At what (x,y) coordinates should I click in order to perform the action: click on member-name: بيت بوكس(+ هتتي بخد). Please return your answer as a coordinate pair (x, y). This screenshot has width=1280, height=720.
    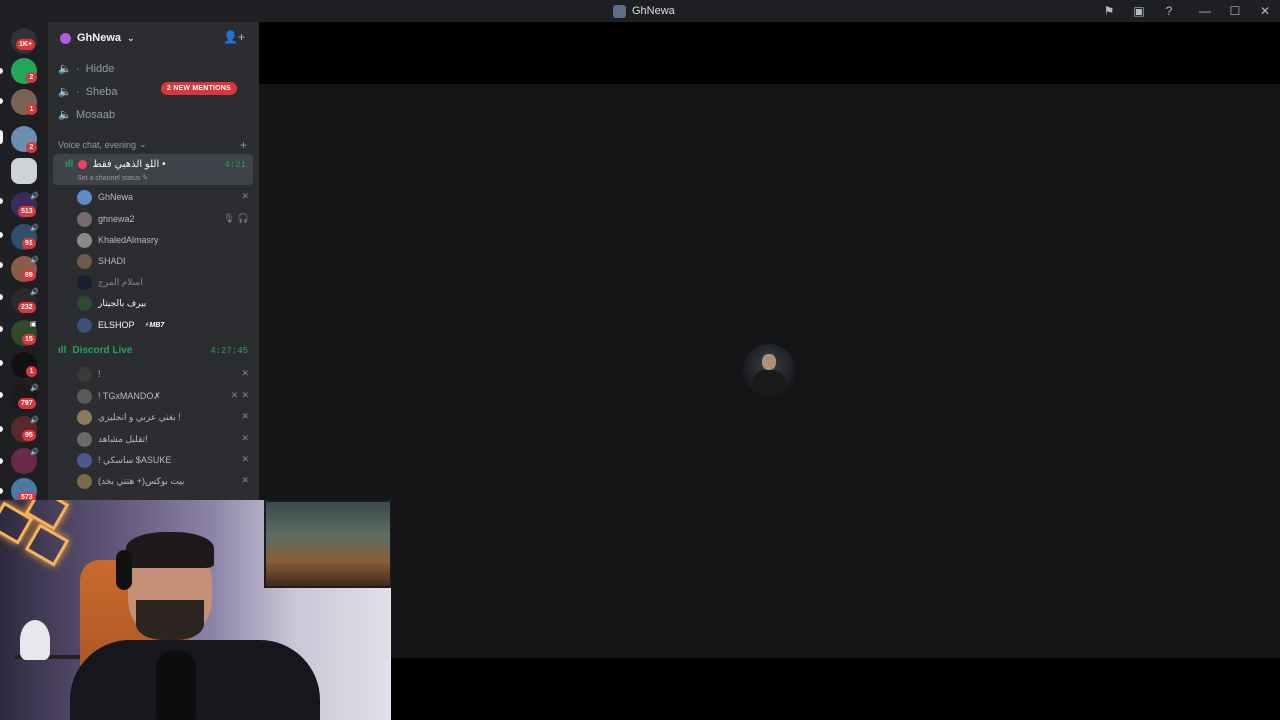
    Looking at the image, I should click on (141, 480).